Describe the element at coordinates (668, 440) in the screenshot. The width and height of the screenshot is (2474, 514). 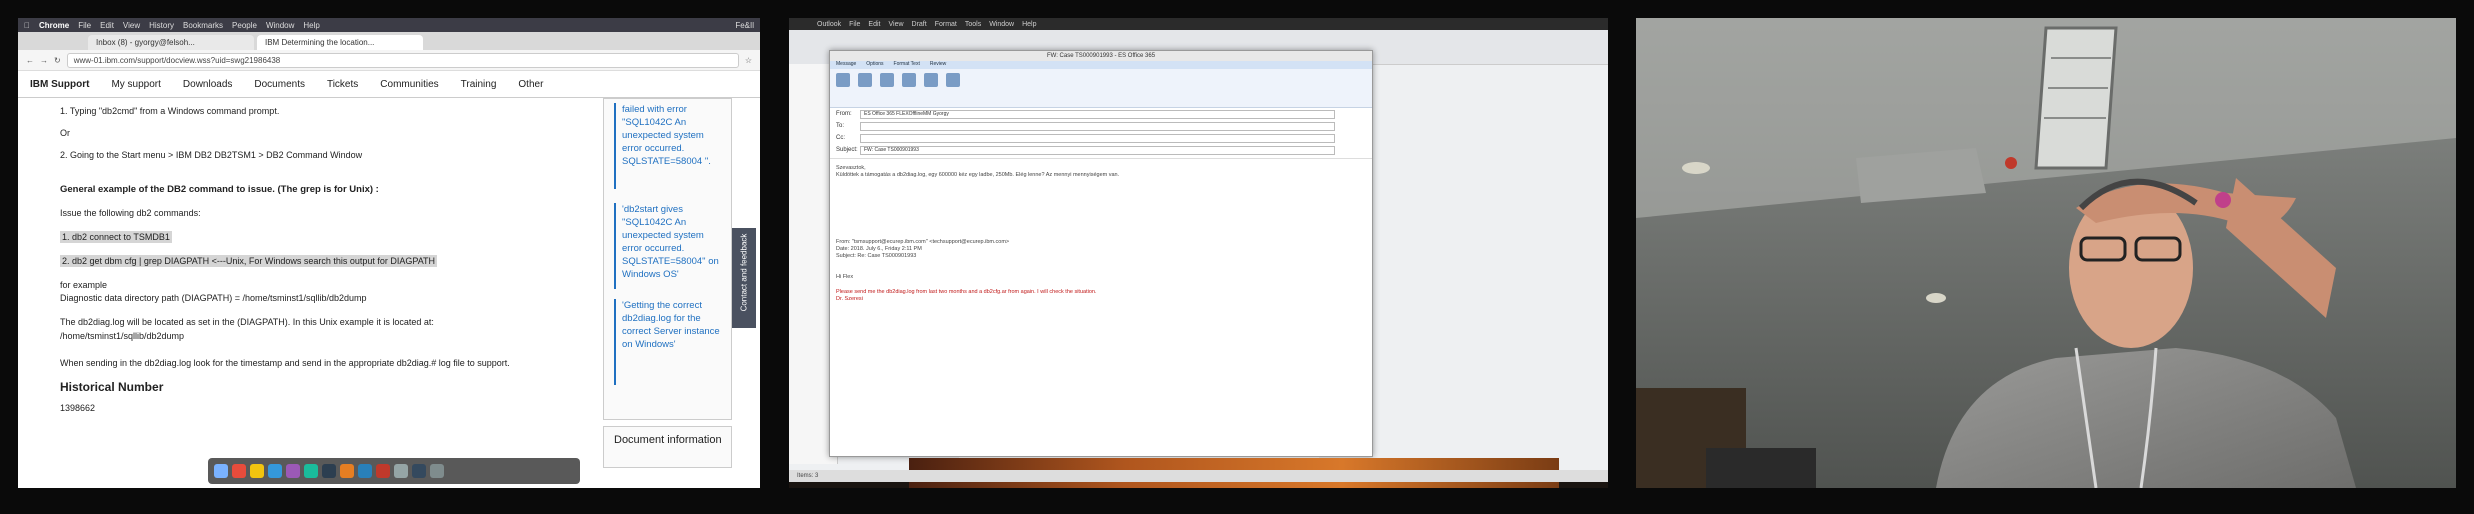
I see `document-information-heading: Document information` at that location.